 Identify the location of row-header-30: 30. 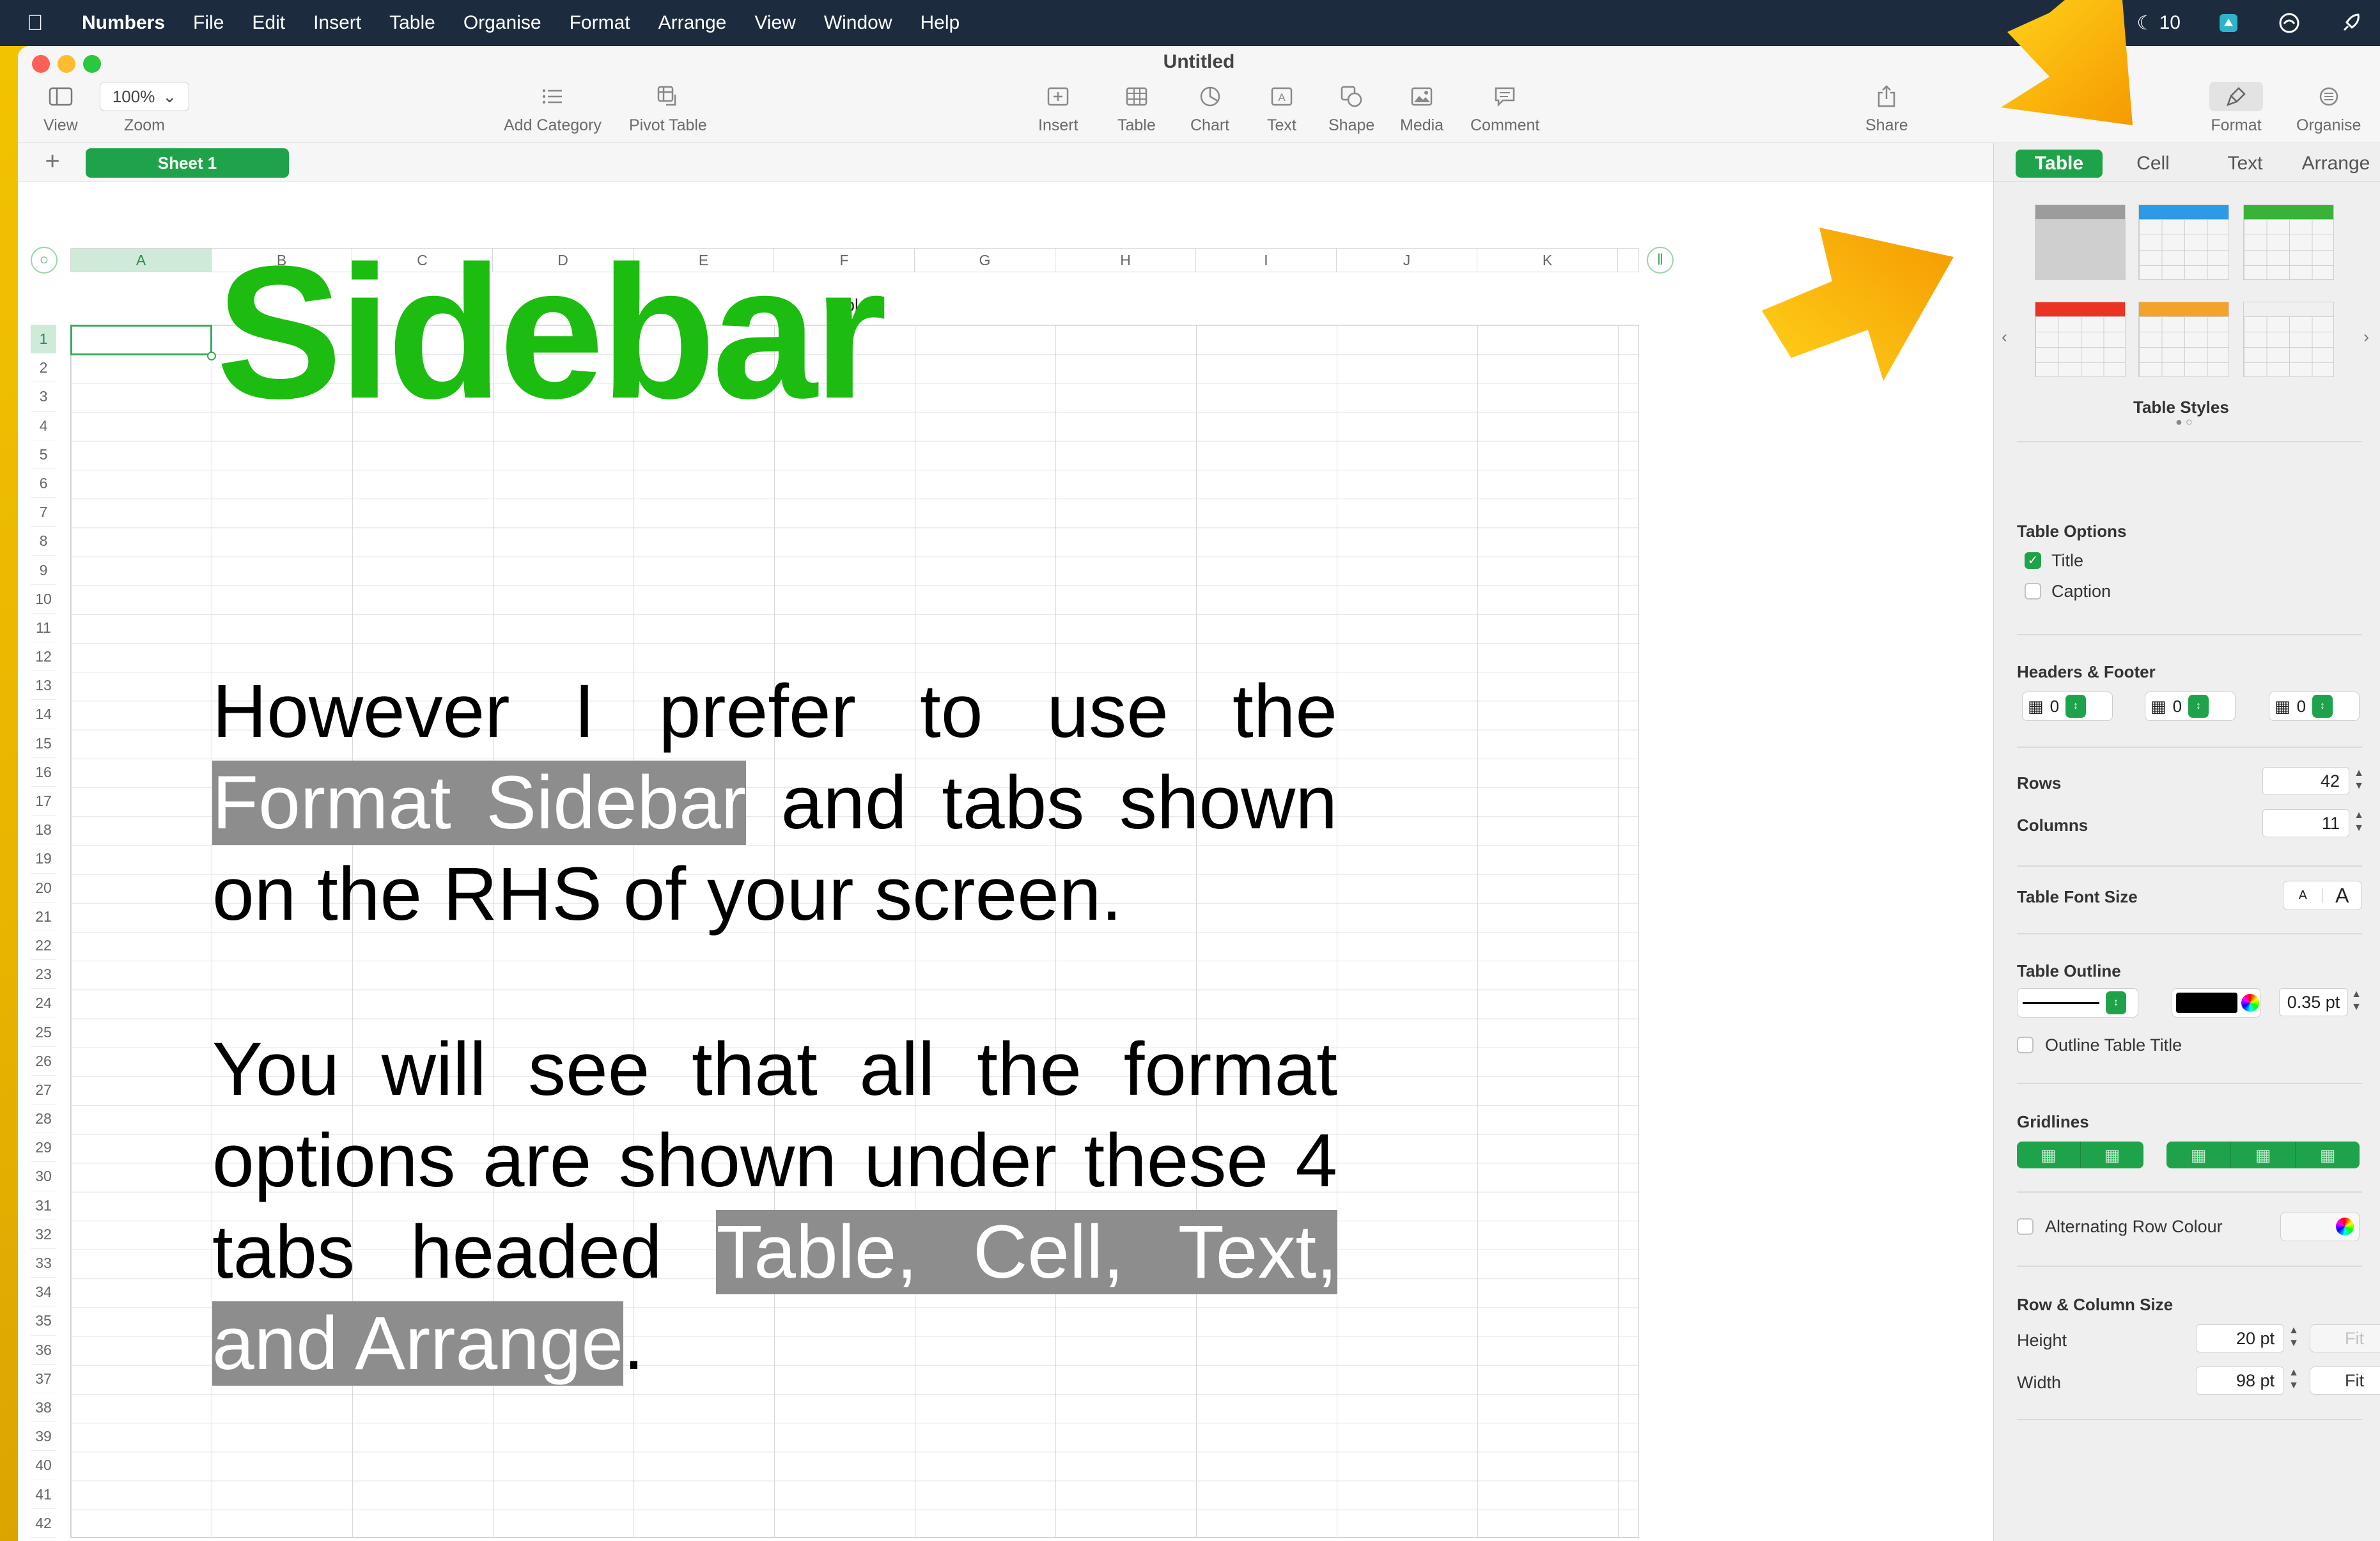
(43, 1176).